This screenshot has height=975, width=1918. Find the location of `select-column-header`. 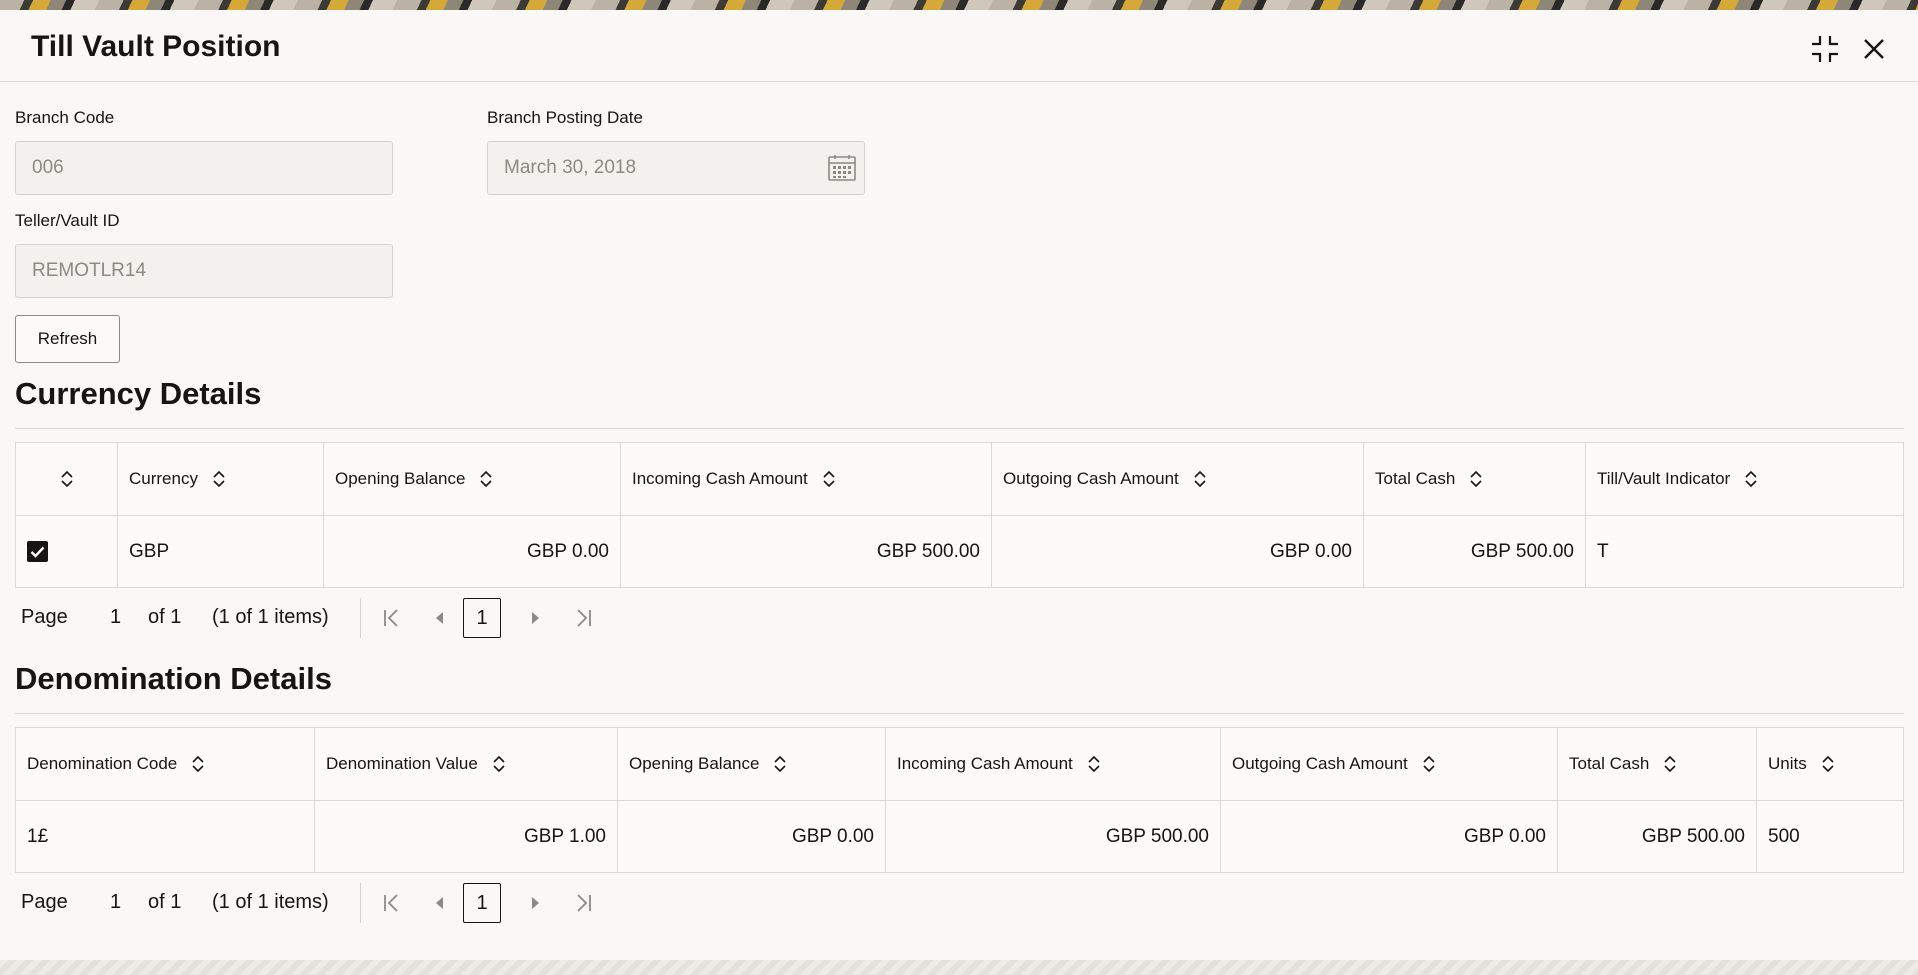

select-column-header is located at coordinates (67, 479).